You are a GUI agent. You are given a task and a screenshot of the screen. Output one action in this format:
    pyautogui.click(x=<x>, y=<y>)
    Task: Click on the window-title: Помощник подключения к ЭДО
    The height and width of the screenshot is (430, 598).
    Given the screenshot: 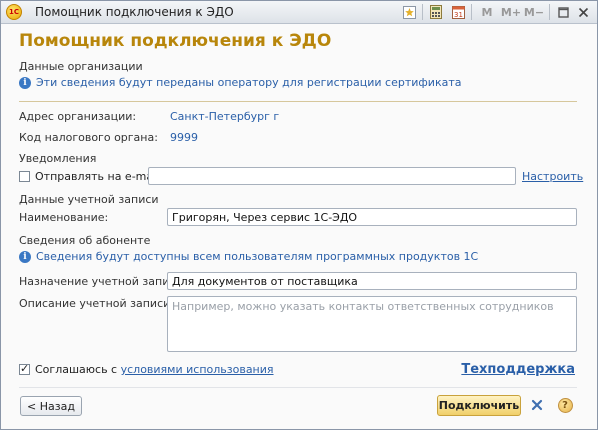 What is the action you would take?
    pyautogui.click(x=134, y=12)
    